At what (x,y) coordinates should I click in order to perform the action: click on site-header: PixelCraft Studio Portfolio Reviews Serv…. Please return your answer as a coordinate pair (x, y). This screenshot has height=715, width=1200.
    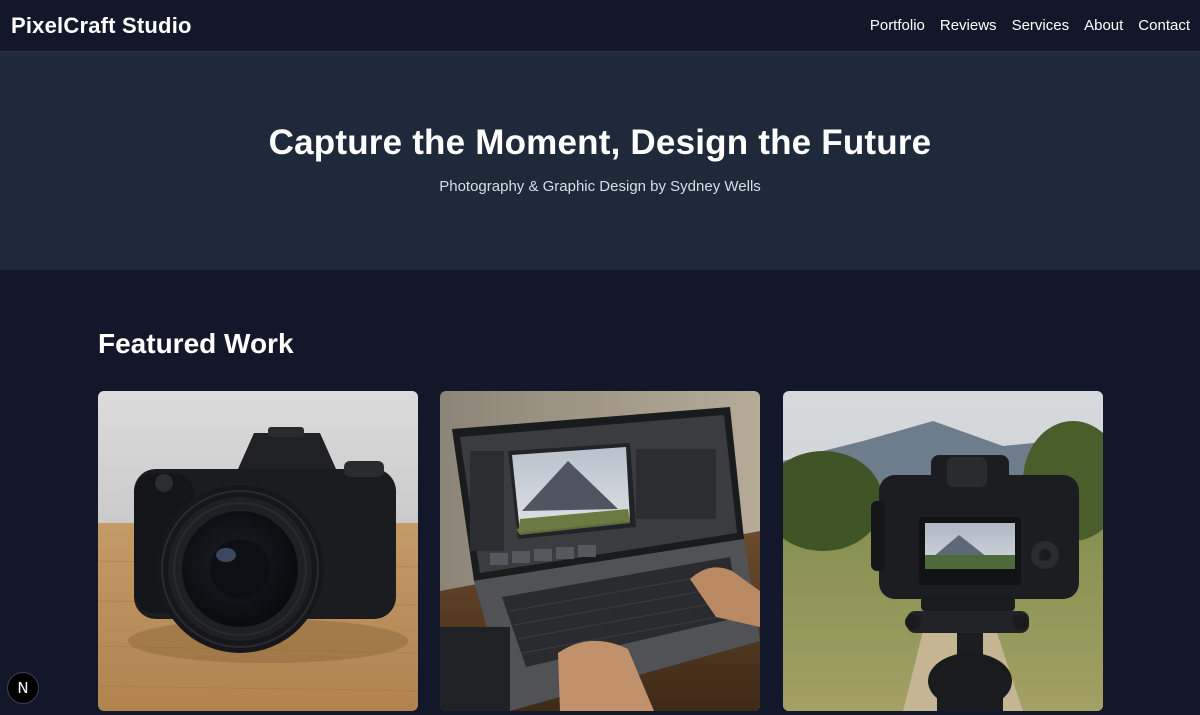
    Looking at the image, I should click on (600, 26).